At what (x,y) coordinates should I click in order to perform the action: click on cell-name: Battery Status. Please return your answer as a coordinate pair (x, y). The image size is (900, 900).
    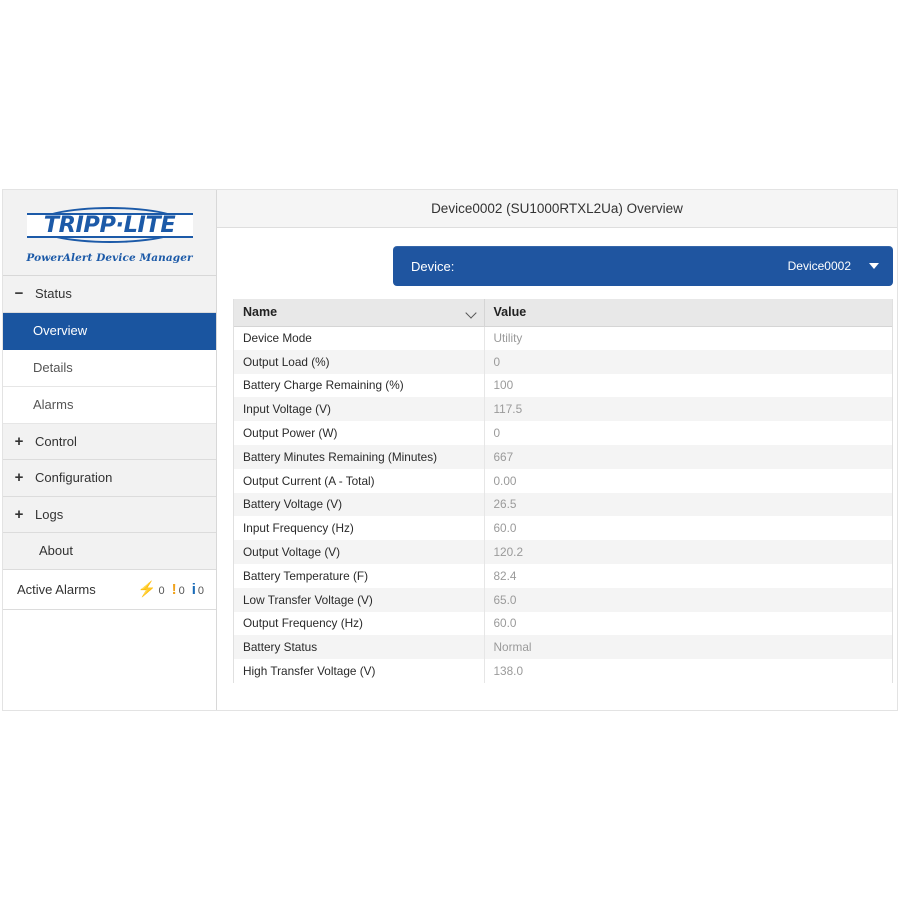
    Looking at the image, I should click on (359, 647).